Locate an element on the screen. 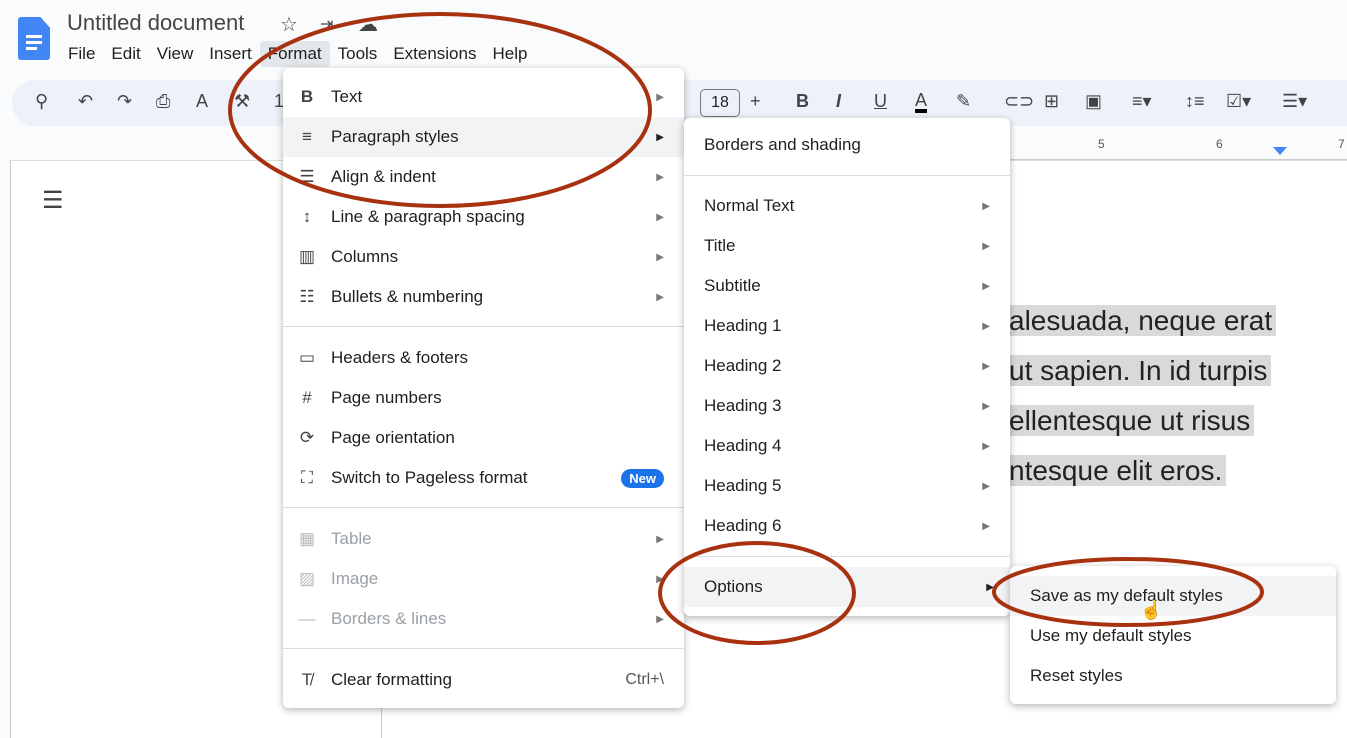  hand-cursor-icon: ☝ is located at coordinates (1151, 610).